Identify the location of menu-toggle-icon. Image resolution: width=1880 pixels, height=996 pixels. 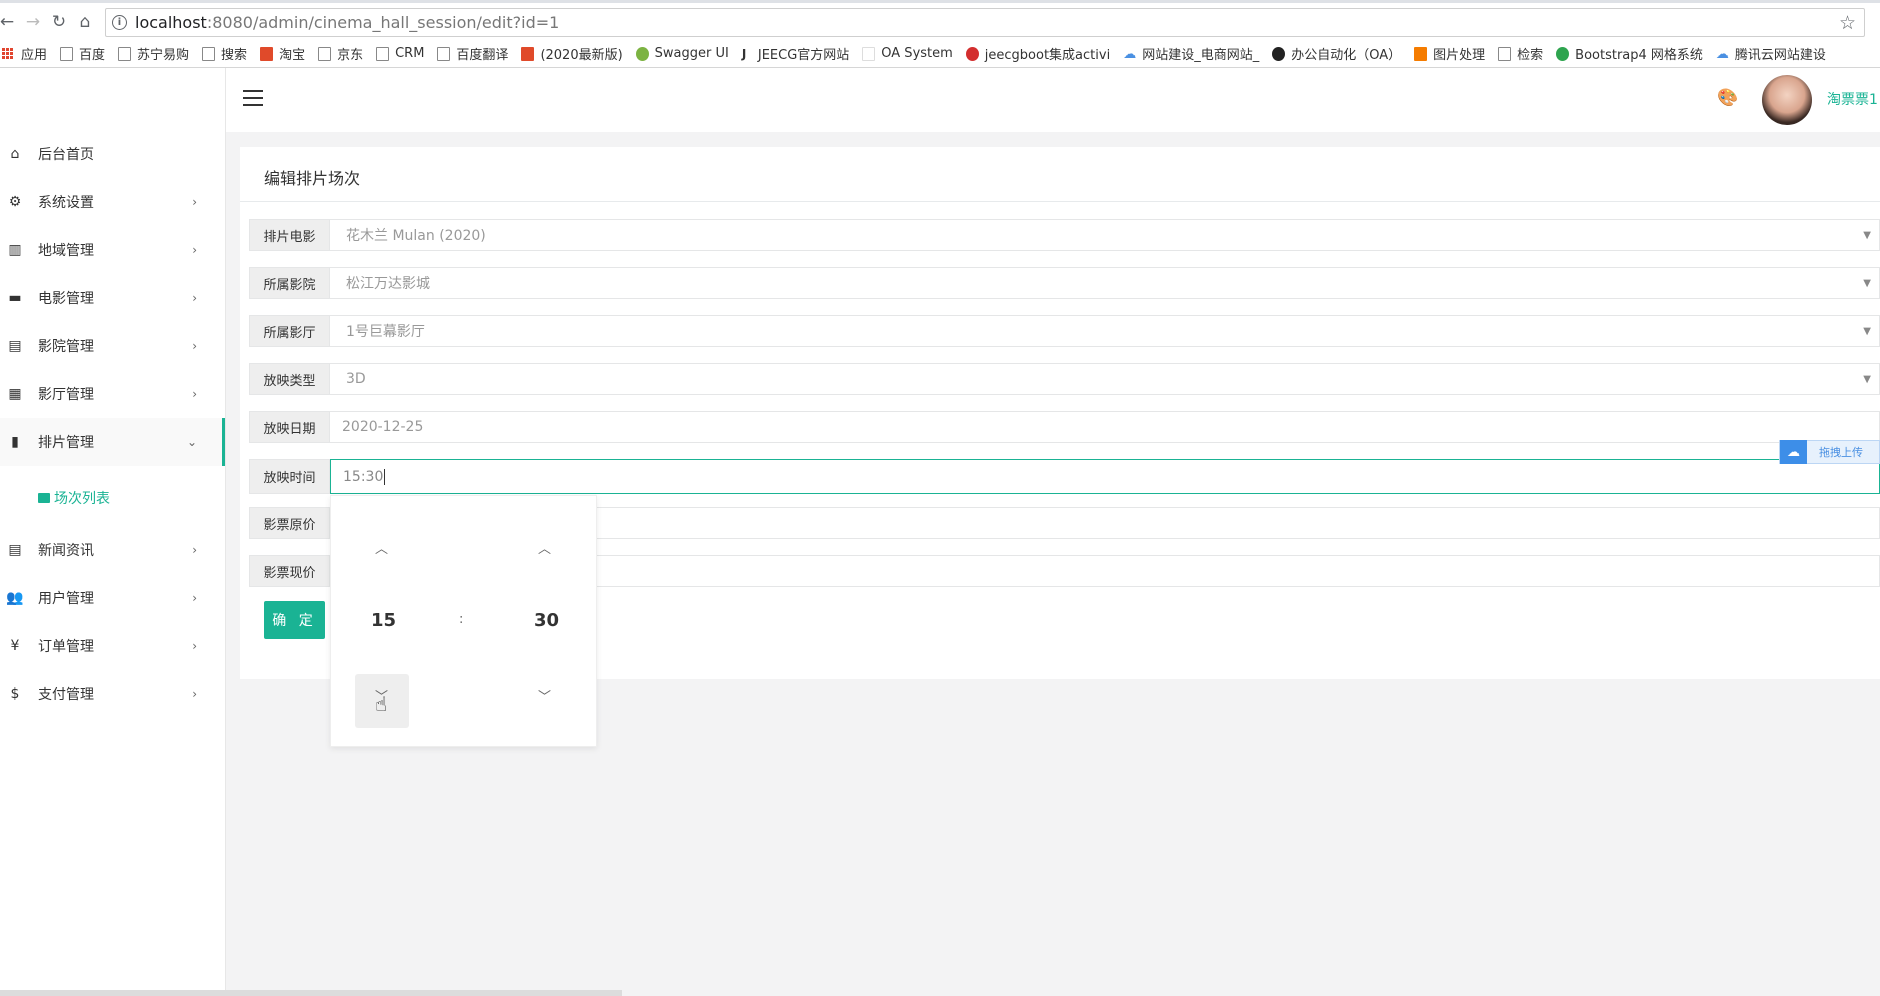
(253, 98).